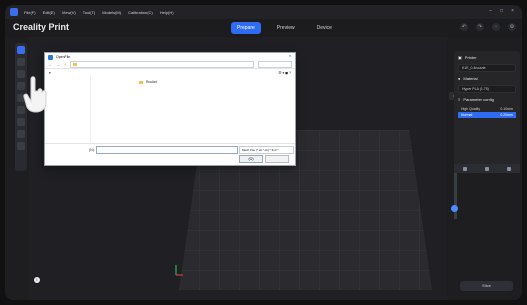 The width and height of the screenshot is (527, 305). What do you see at coordinates (167, 150) in the screenshot?
I see `filename-input` at bounding box center [167, 150].